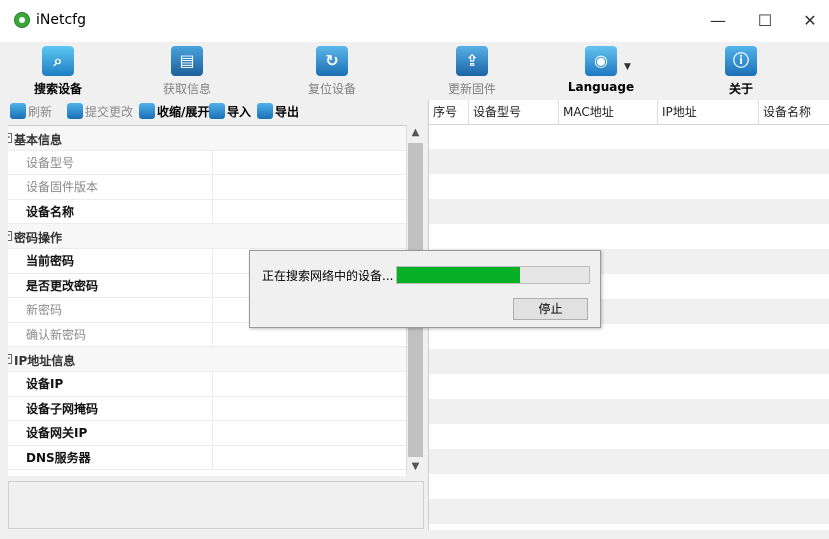 Image resolution: width=829 pixels, height=539 pixels. I want to click on column-header-ip: IP地址, so click(708, 112).